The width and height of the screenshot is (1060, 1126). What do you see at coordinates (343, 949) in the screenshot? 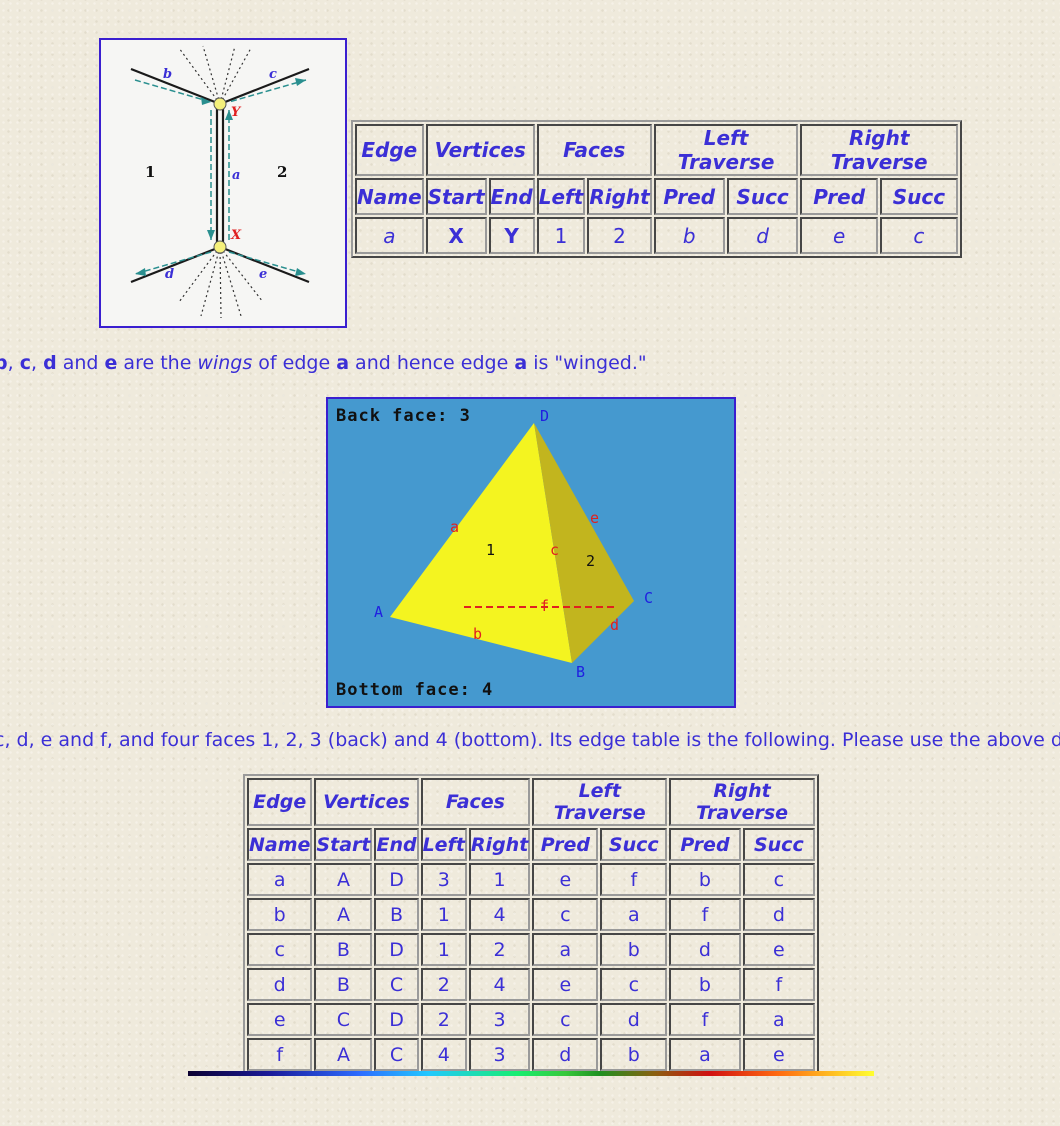
I see `table-cell: B` at bounding box center [343, 949].